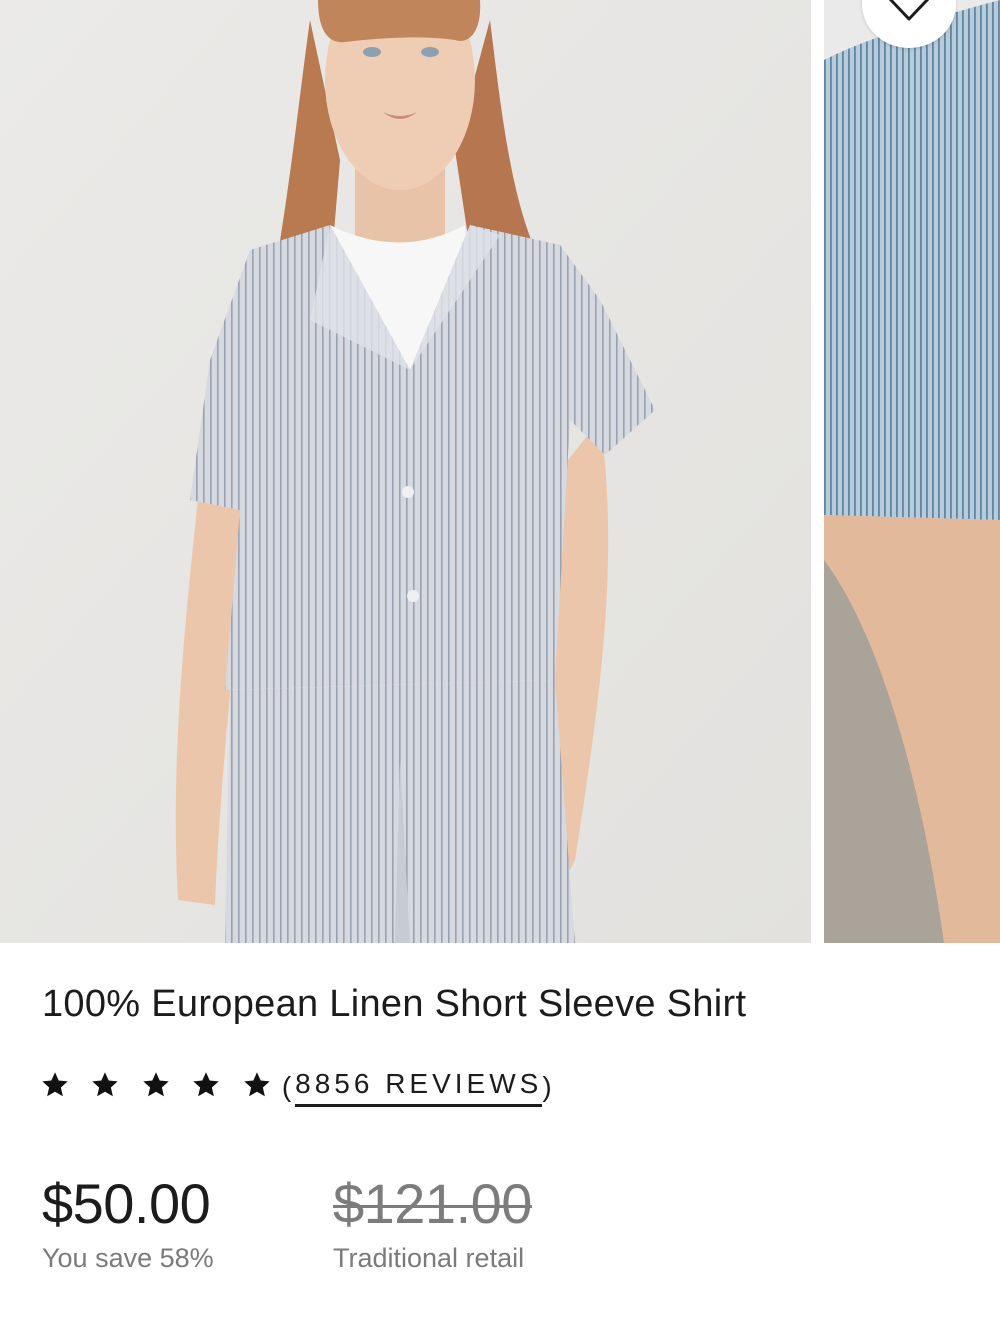 This screenshot has height=1333, width=1000. Describe the element at coordinates (394, 1004) in the screenshot. I see `product-title: 100% European Linen Short Sleeve Shirt` at that location.